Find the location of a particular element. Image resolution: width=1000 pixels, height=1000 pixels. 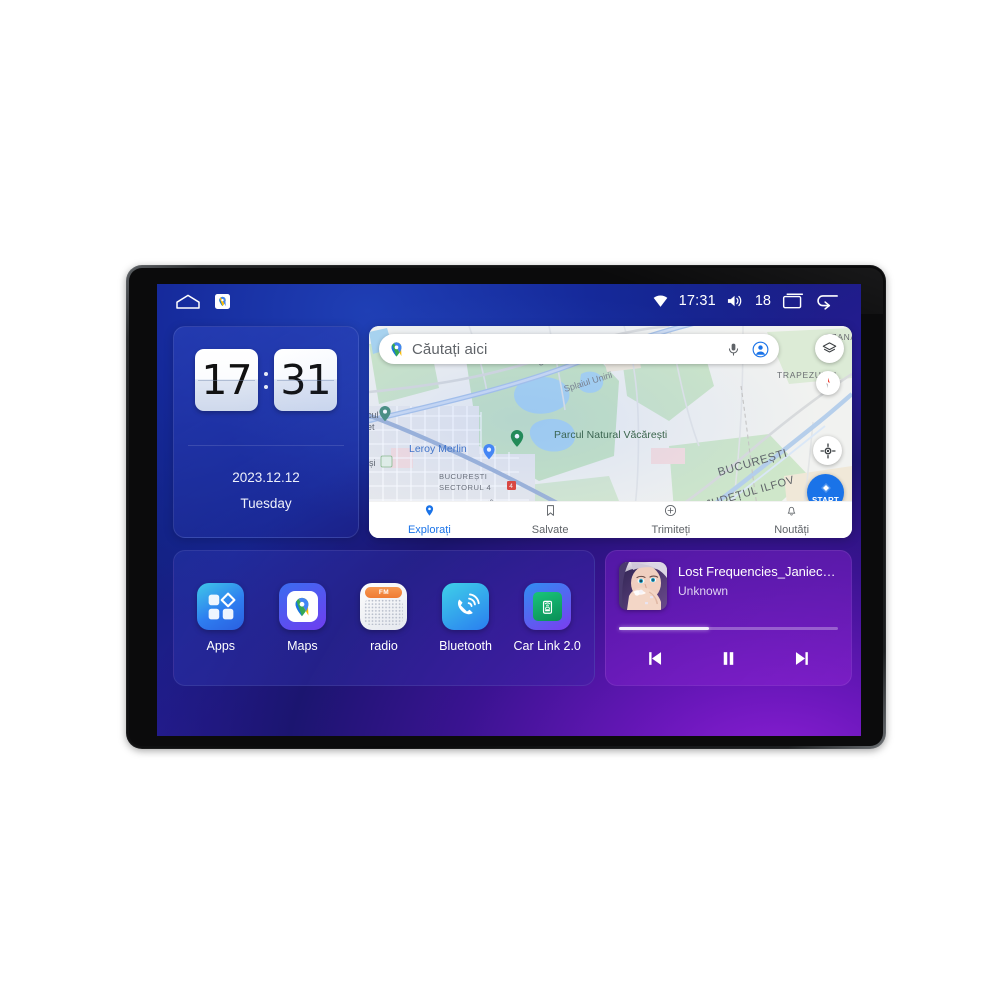

clock-date: 2023.12.12 is located at coordinates (266, 477).